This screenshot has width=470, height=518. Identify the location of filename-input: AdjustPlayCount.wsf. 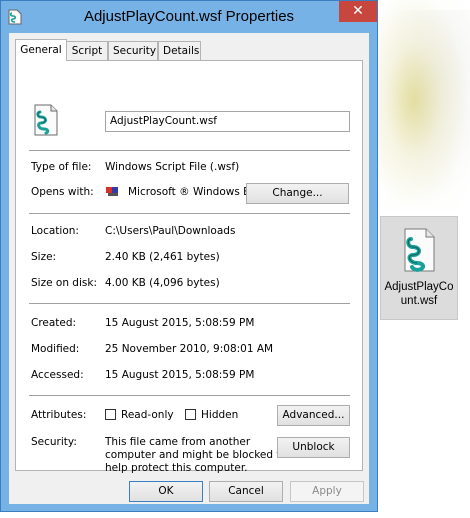
(227, 121).